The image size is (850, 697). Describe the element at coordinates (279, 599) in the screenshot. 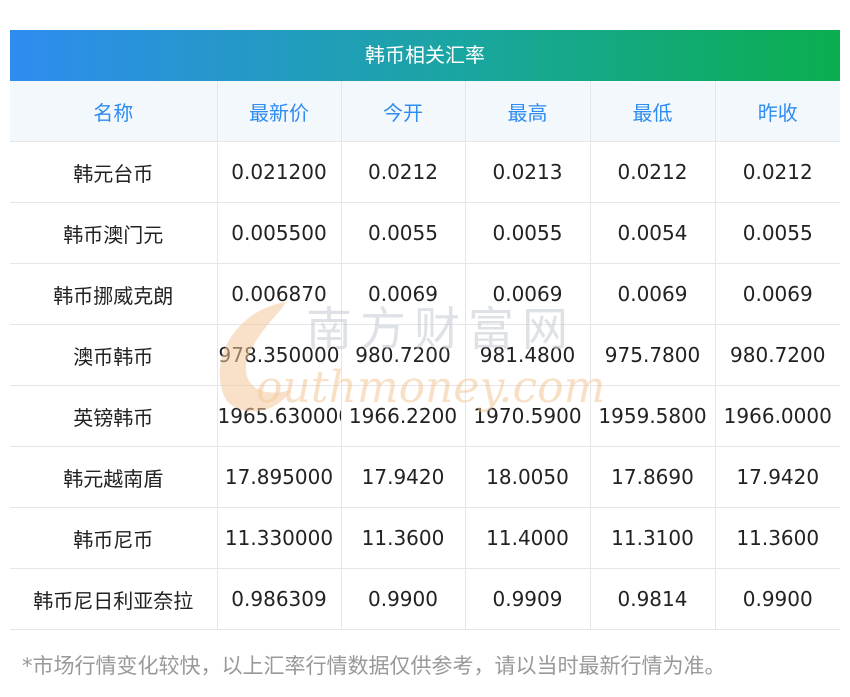

I see `cell-latest: 0.986309` at that location.